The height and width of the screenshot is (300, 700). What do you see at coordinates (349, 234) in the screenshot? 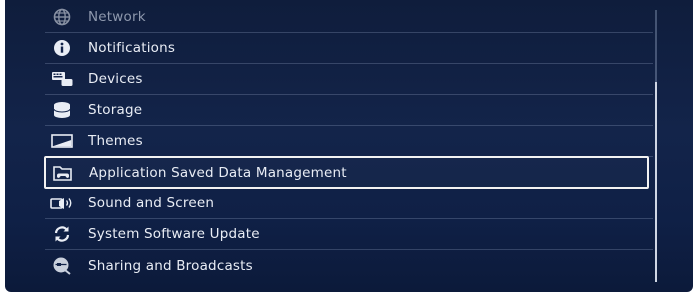
I see `settings-item-system-software-update: System Software Update` at bounding box center [349, 234].